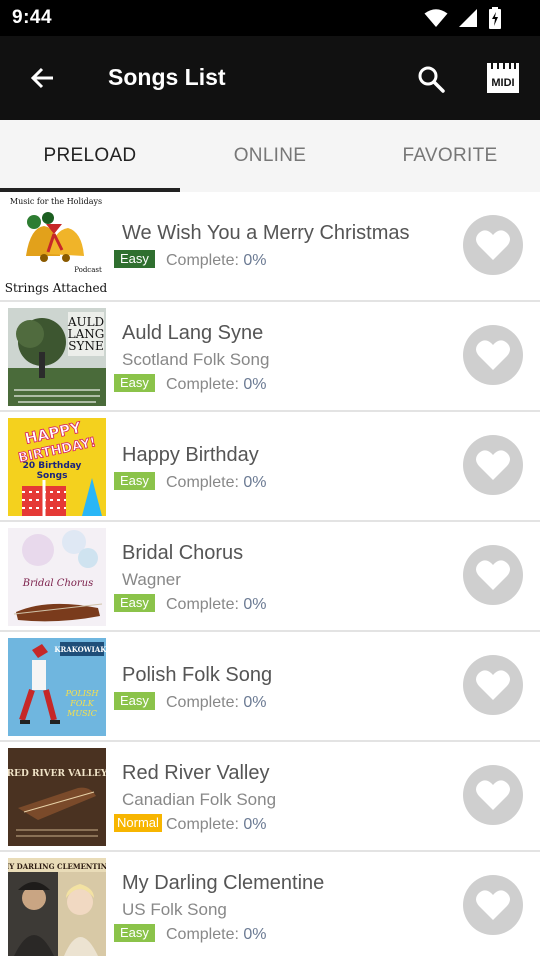 The width and height of the screenshot is (540, 960). What do you see at coordinates (81, 713) in the screenshot?
I see `cover-text: MUSIC` at bounding box center [81, 713].